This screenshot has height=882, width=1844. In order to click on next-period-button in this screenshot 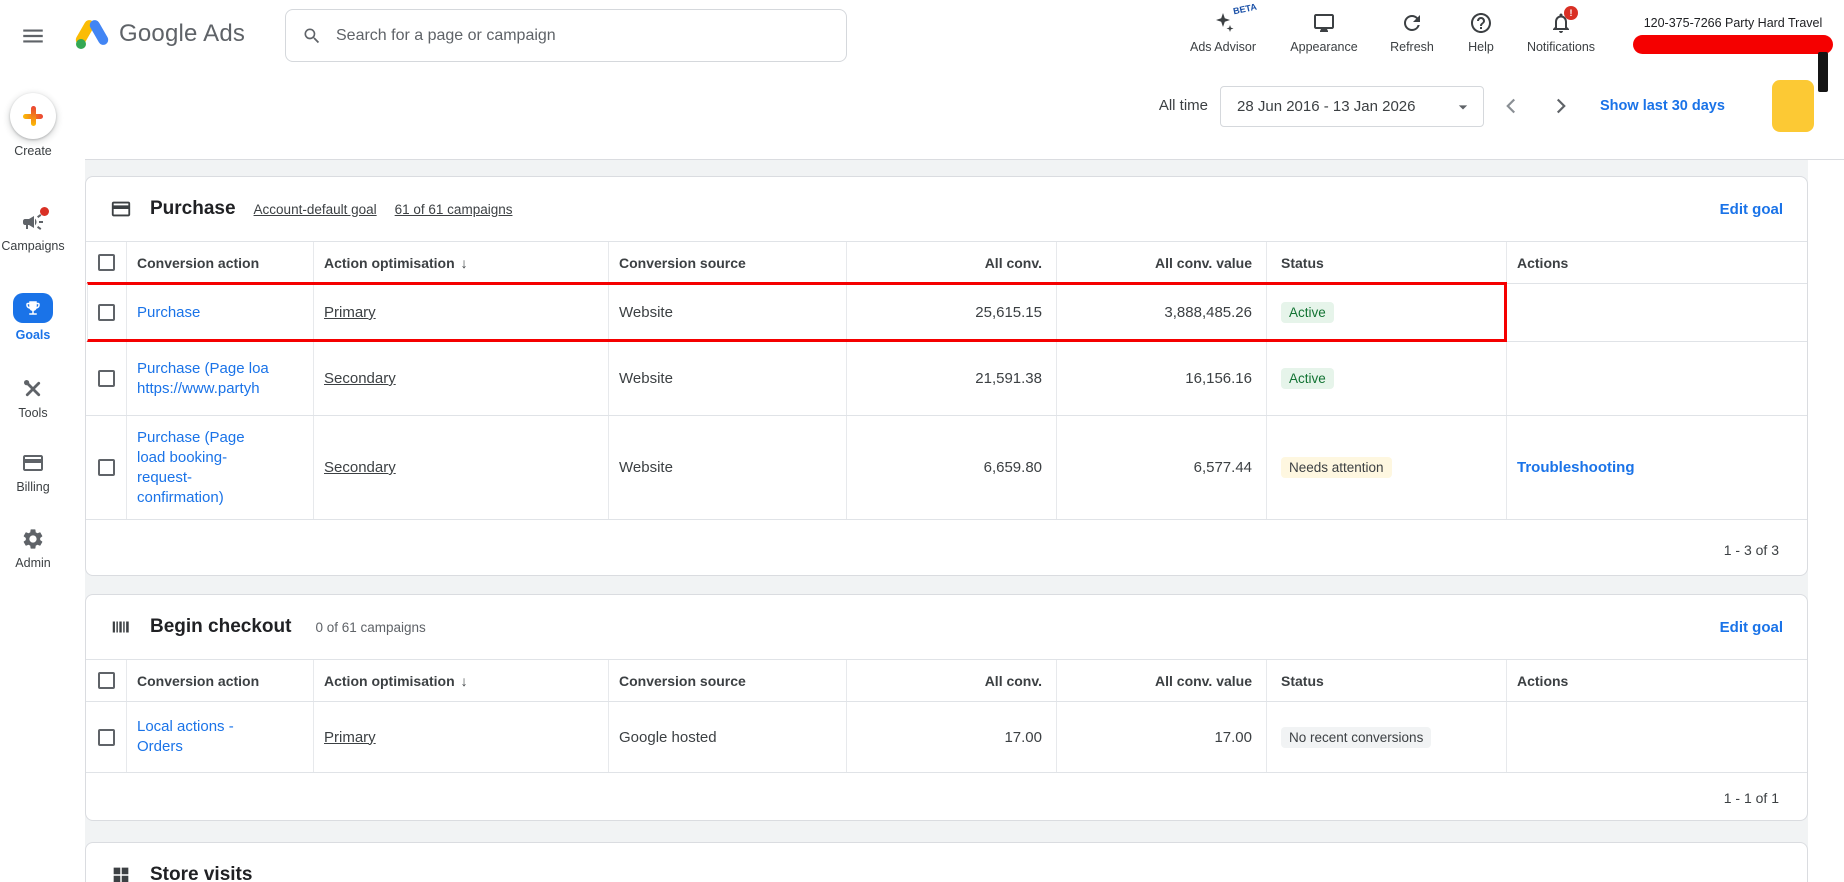, I will do `click(1561, 106)`.